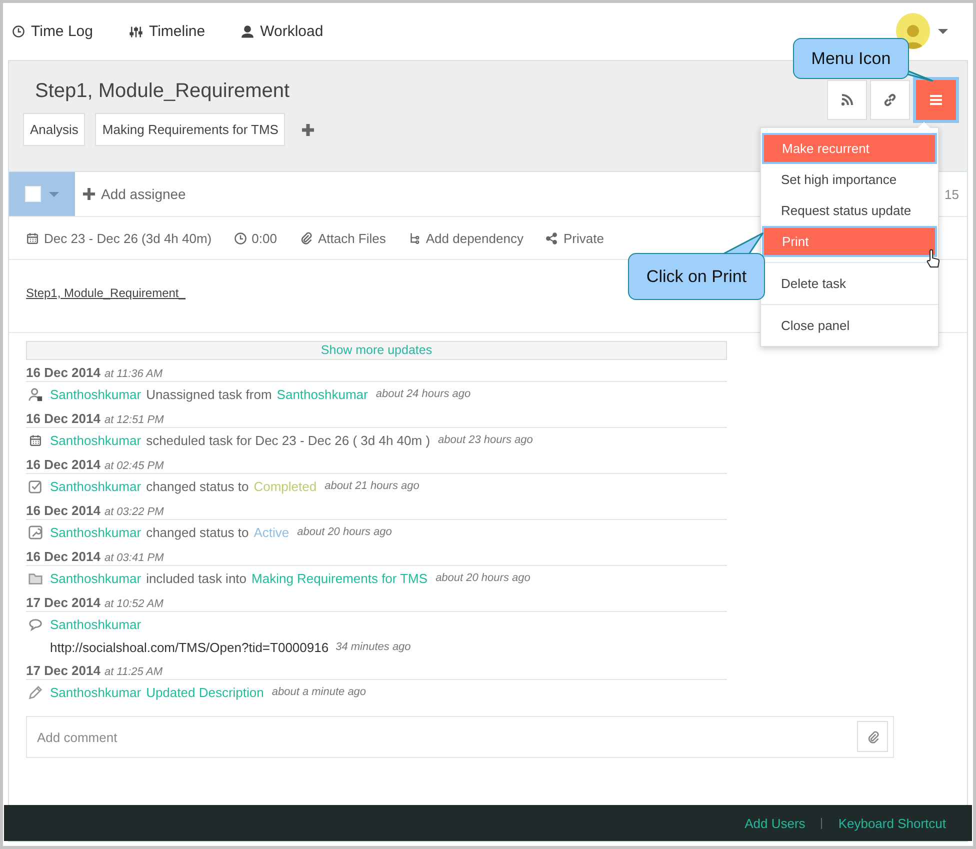 The width and height of the screenshot is (976, 849). I want to click on relative-time: 34 minutes ago, so click(373, 647).